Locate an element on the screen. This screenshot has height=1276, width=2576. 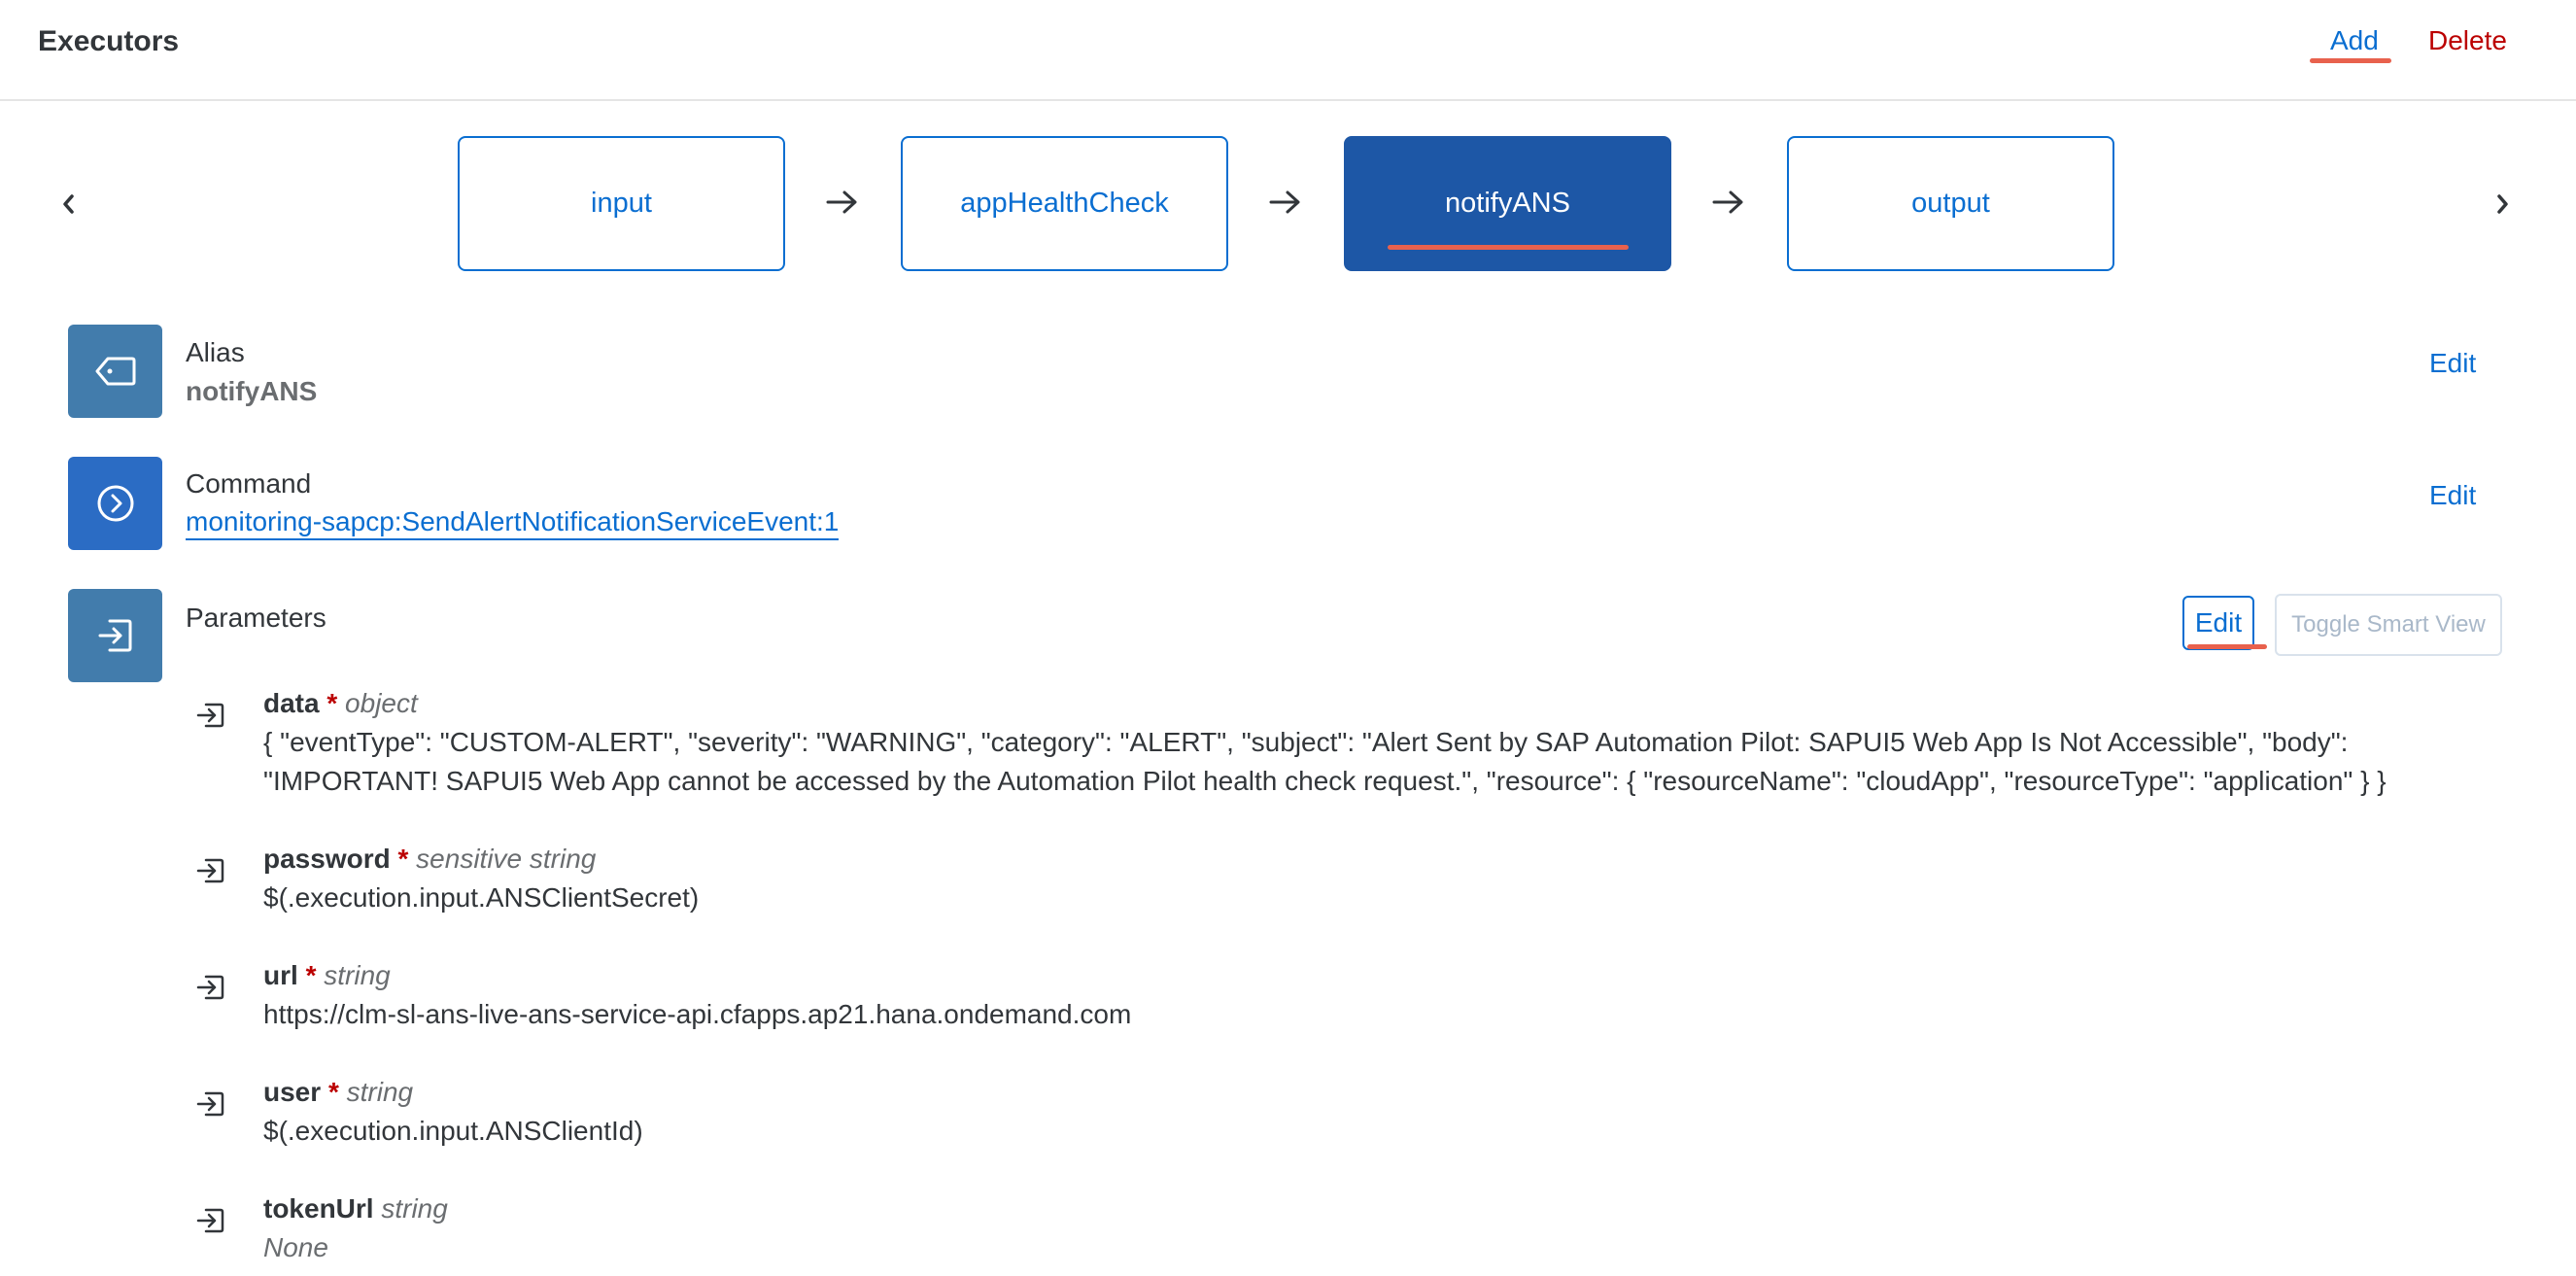
step-output: output is located at coordinates (1951, 203).